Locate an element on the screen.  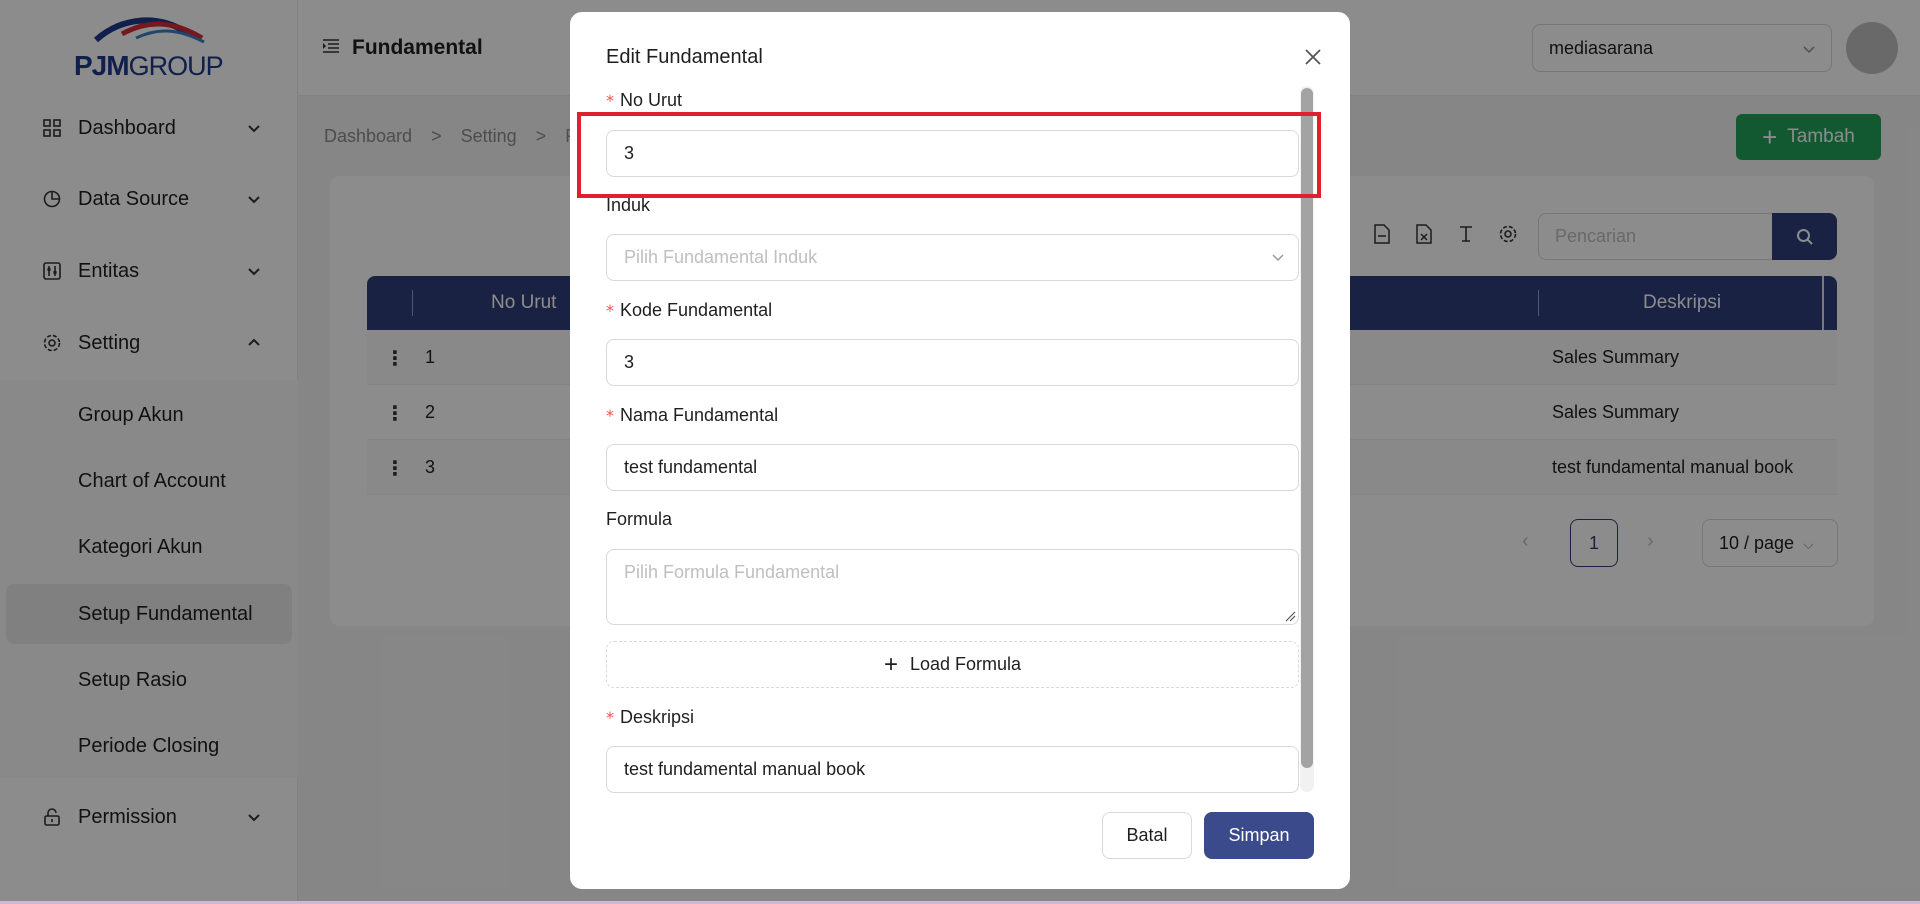
resize-grip-icon is located at coordinates (1290, 616).